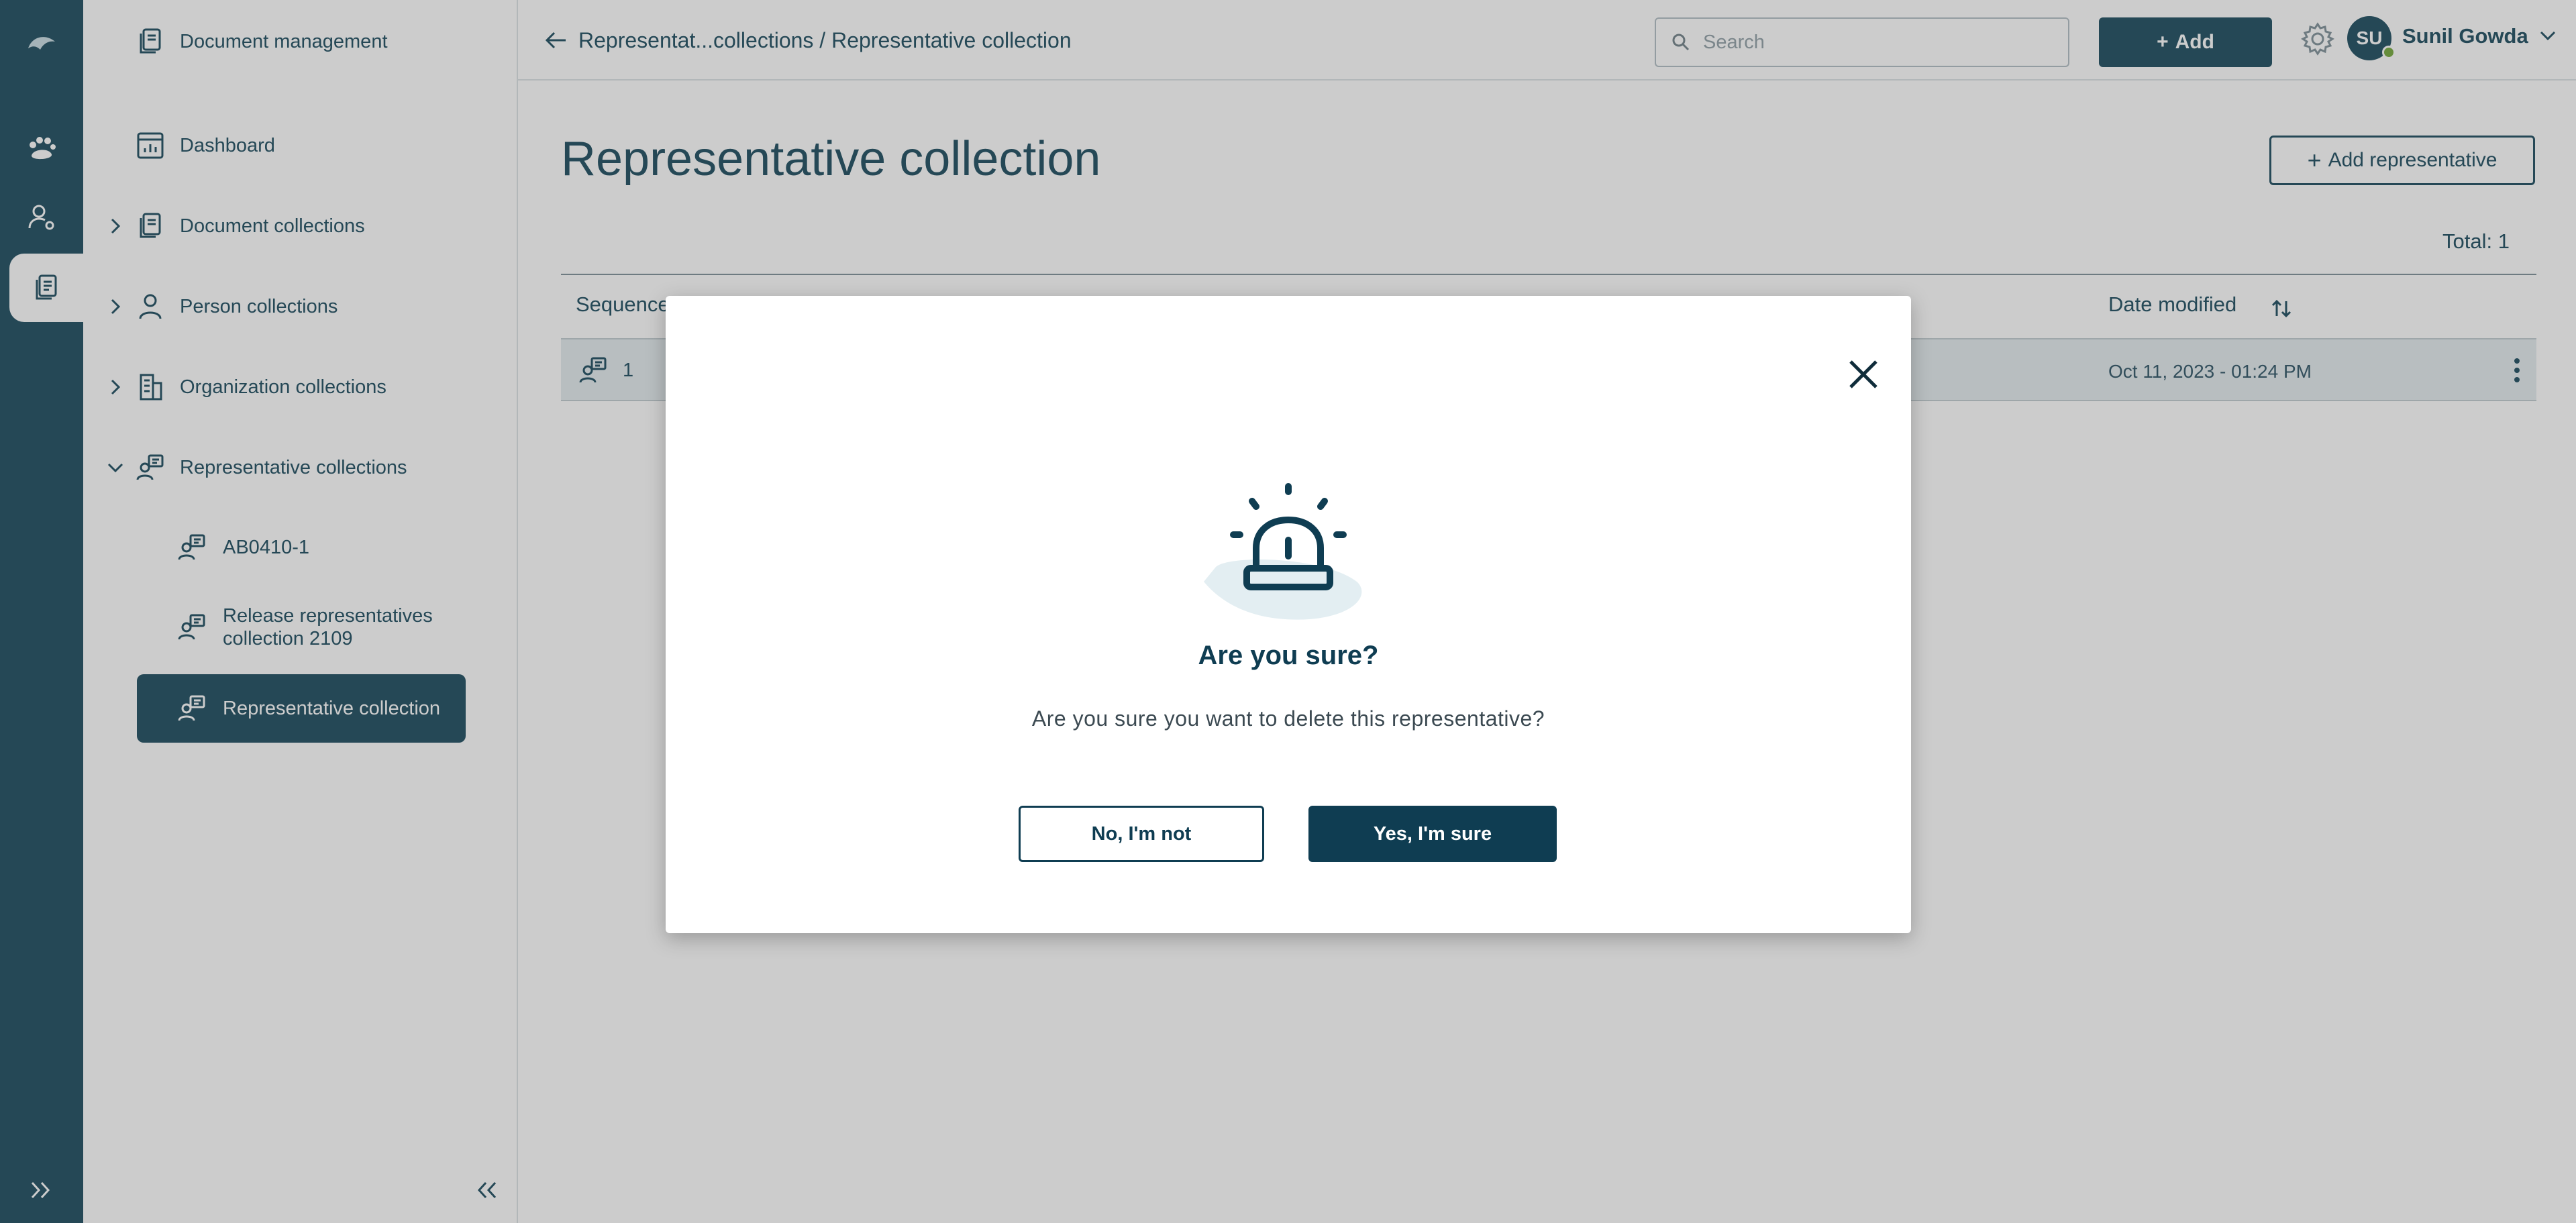 This screenshot has height=1223, width=2576. I want to click on alarm-siren-icon, so click(1288, 552).